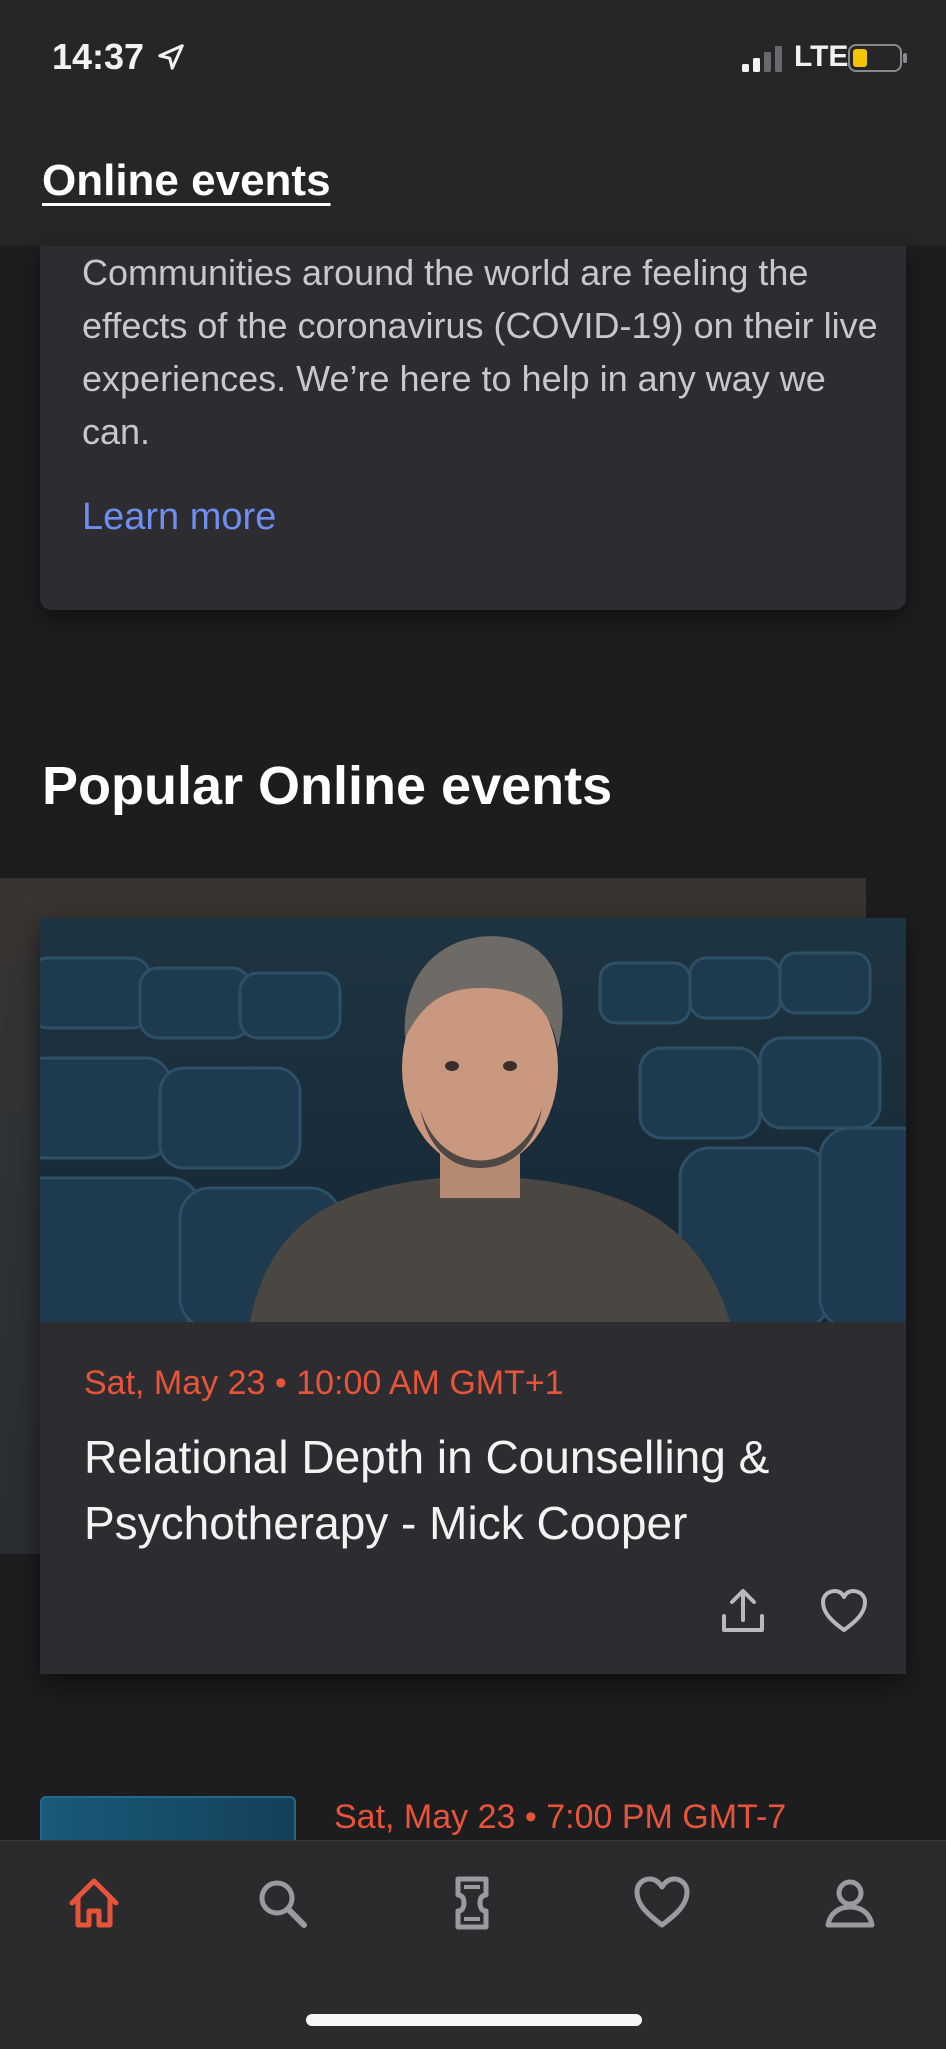 This screenshot has height=2049, width=946. I want to click on network-label: LTE, so click(821, 56).